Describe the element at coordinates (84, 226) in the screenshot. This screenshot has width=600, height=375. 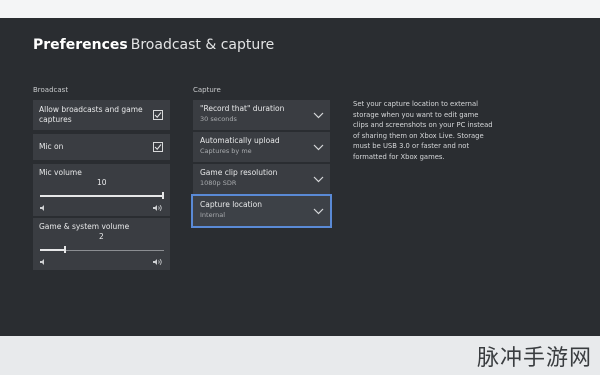
I see `game-volume-label: Game & system volume` at that location.